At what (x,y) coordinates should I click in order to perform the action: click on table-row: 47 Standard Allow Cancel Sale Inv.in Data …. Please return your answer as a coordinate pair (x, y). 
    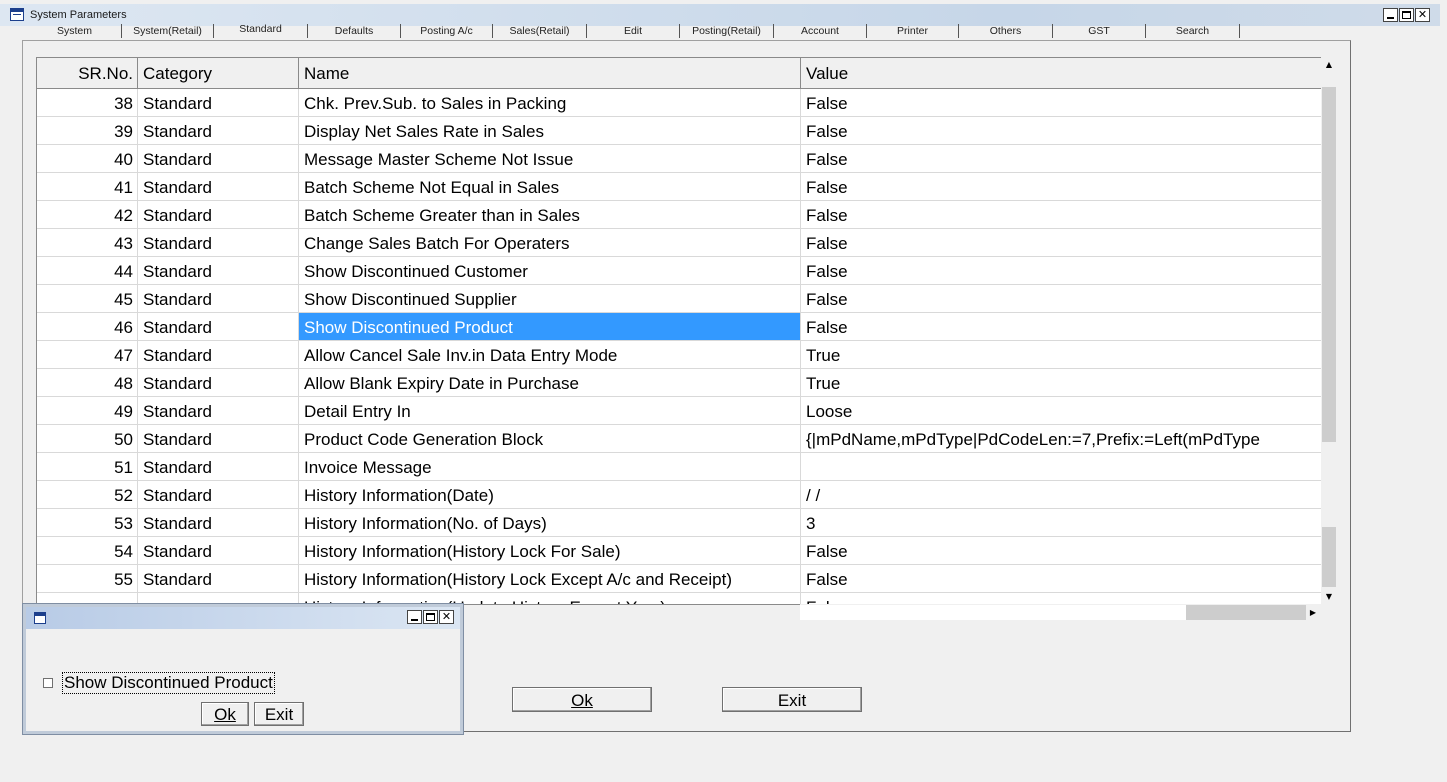
    Looking at the image, I should click on (679, 355).